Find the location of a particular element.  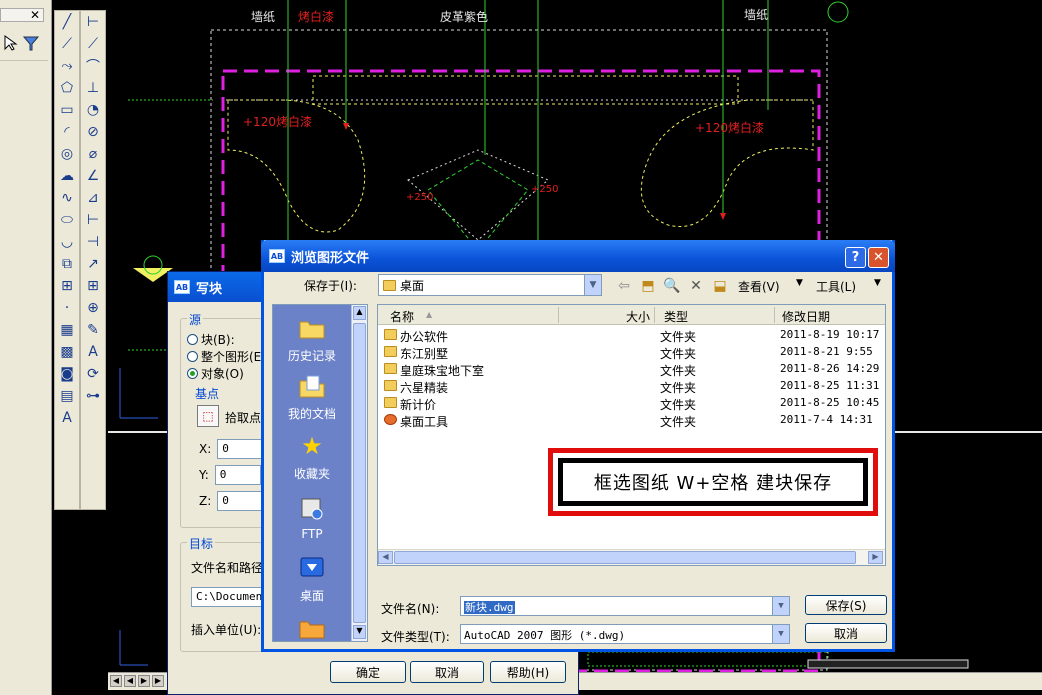

hatch-icon: ▦ is located at coordinates (67, 330).